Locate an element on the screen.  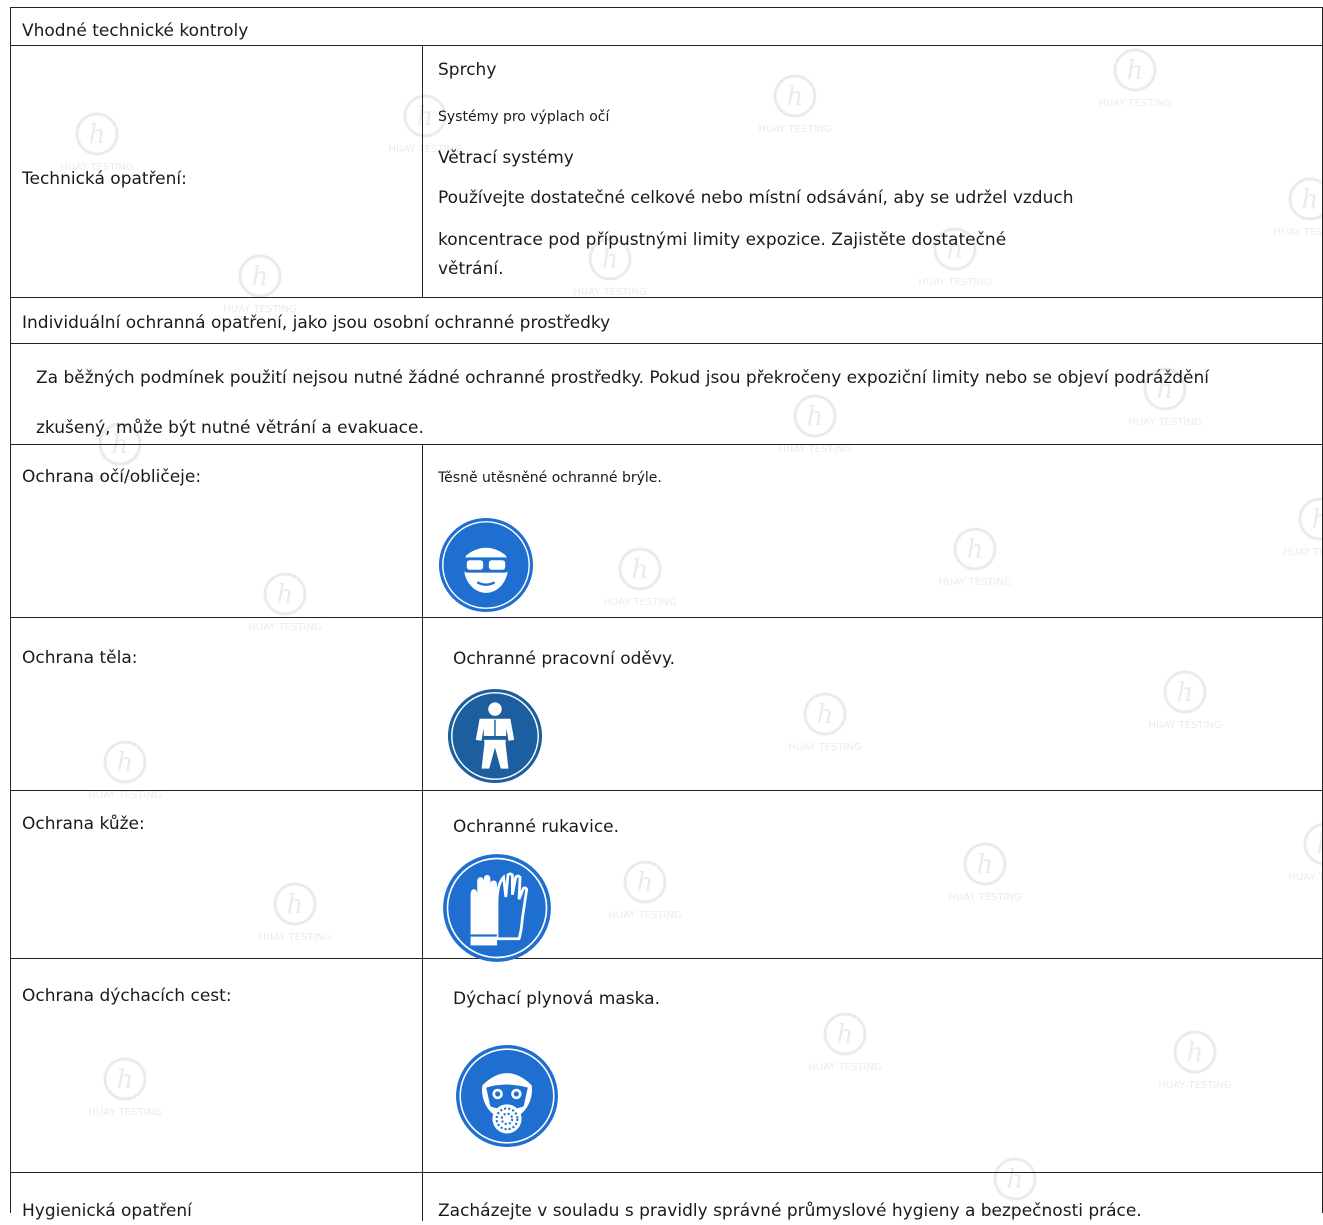
skin-protection-label-cell: Ochrana kůže: is located at coordinates (217, 874).